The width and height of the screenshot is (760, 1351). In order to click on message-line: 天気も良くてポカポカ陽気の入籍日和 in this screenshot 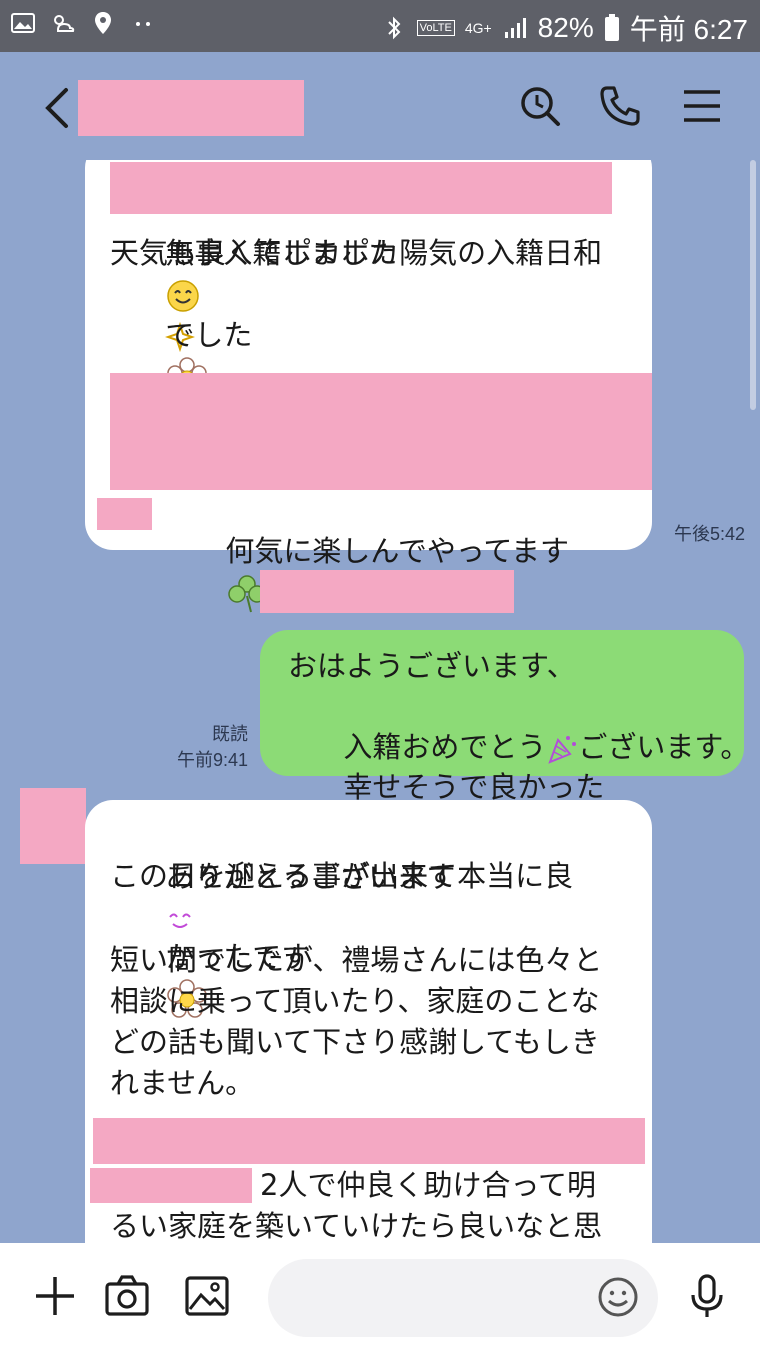, I will do `click(356, 253)`.